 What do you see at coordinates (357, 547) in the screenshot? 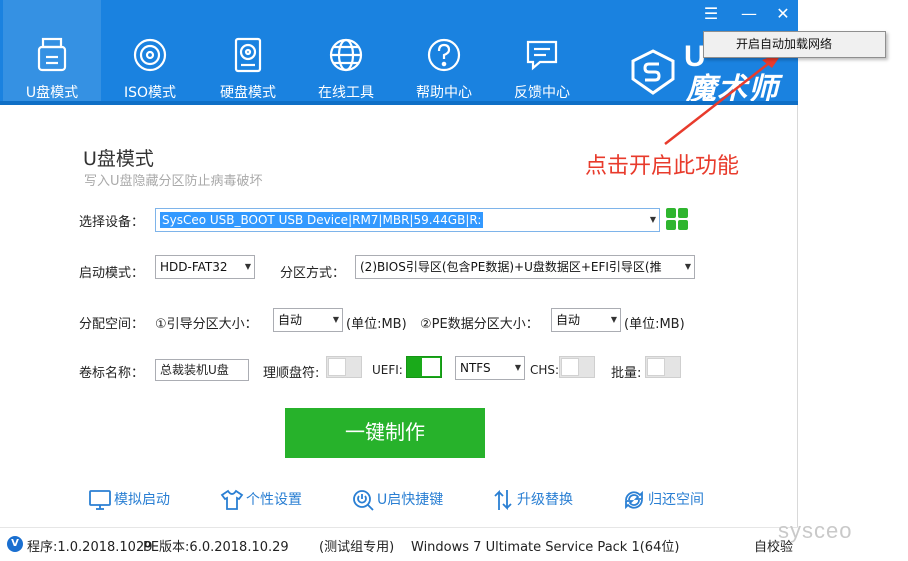
I see `test-group-note: (测试组专用)` at bounding box center [357, 547].